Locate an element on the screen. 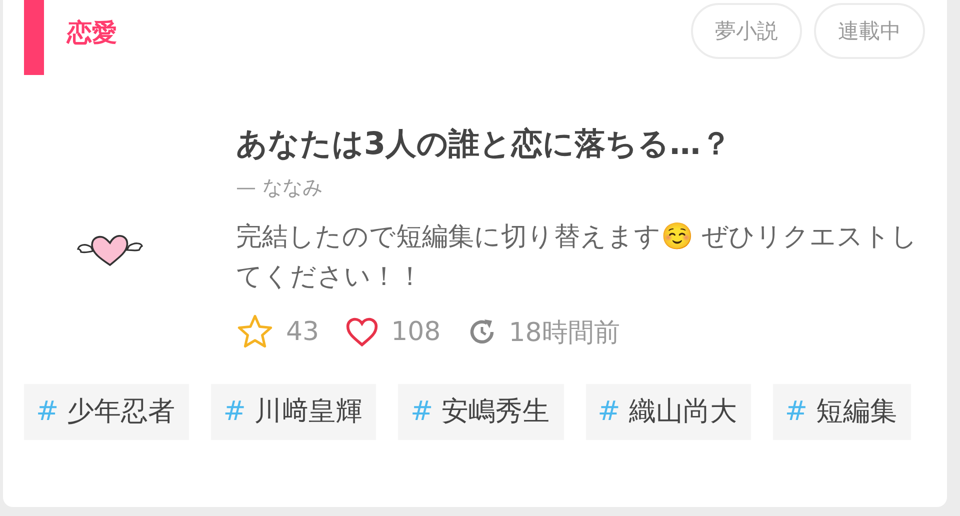 Image resolution: width=960 pixels, height=516 pixels. story-title: あなたは3人の誰と恋に落ちる…？ is located at coordinates (591, 144).